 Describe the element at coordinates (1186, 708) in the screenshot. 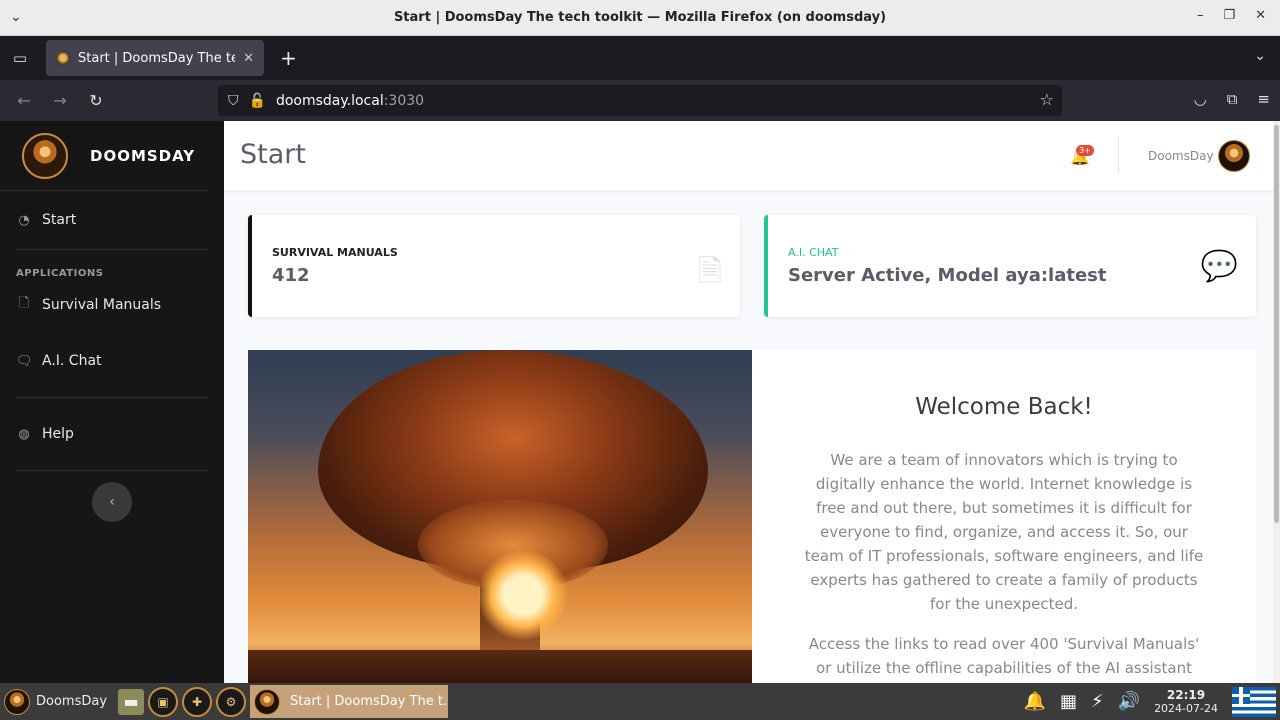

I see `clock-date: 2024-07-24` at that location.